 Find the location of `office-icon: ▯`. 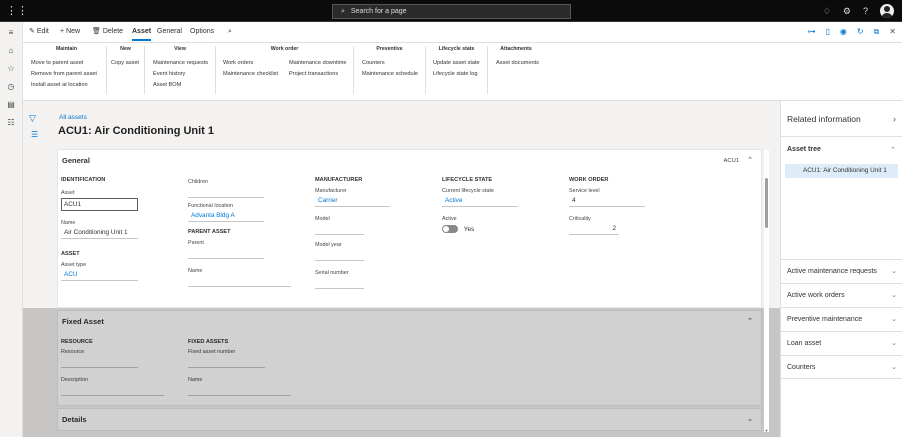

office-icon: ▯ is located at coordinates (827, 32).